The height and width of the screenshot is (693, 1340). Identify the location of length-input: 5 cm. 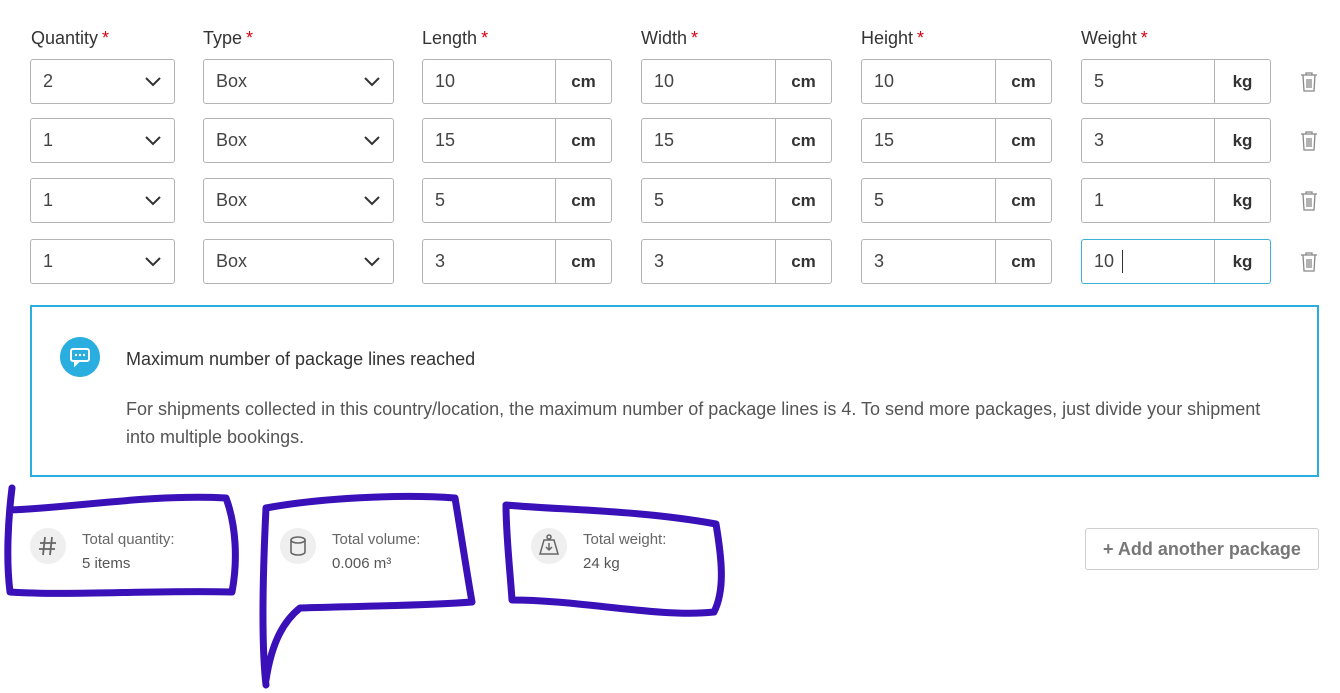
(517, 200).